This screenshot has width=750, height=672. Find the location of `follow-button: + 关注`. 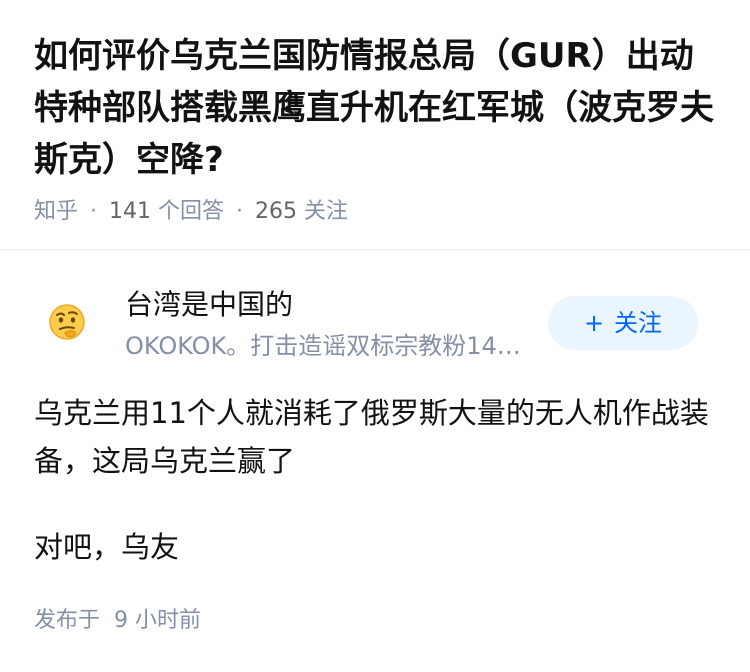

follow-button: + 关注 is located at coordinates (623, 323).